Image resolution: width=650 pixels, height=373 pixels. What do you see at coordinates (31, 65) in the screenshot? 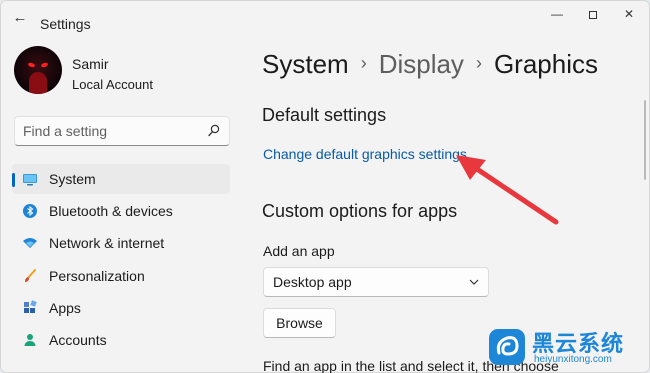
I see `avatar-eye-left` at bounding box center [31, 65].